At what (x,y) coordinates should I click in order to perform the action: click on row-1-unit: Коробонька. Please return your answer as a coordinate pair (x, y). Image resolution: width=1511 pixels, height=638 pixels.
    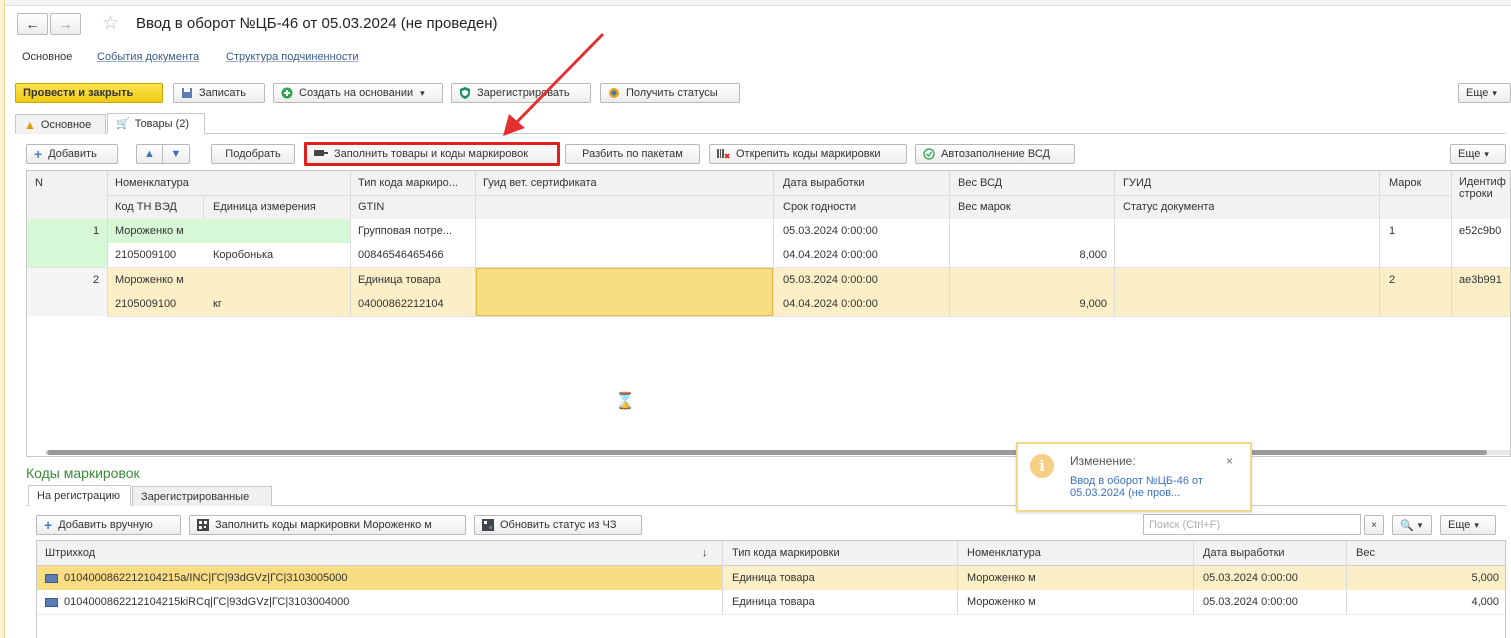
    Looking at the image, I should click on (243, 255).